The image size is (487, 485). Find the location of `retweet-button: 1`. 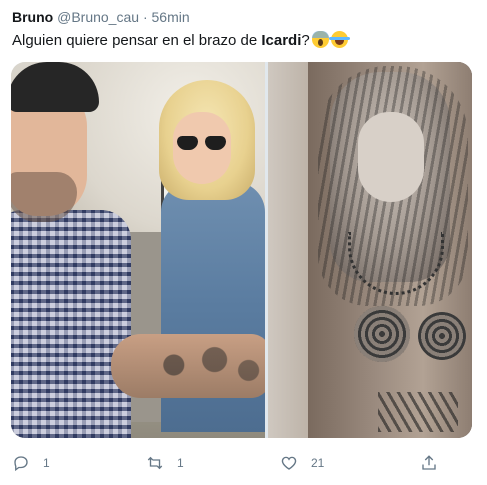

retweet-button: 1 is located at coordinates (165, 463).